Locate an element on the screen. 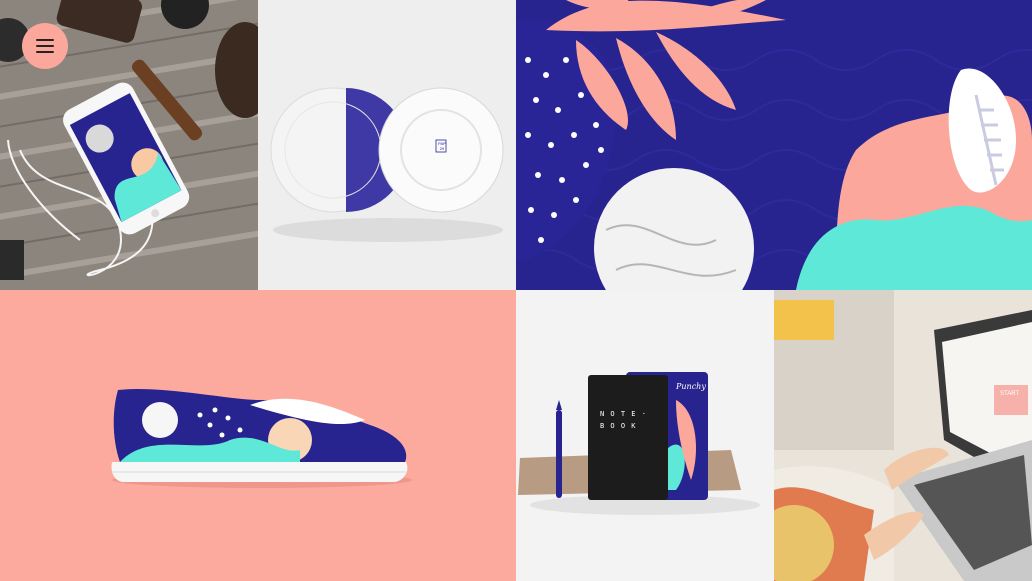 Image resolution: width=1032 pixels, height=581 pixels. hamburger-menu-icon is located at coordinates (45, 46).